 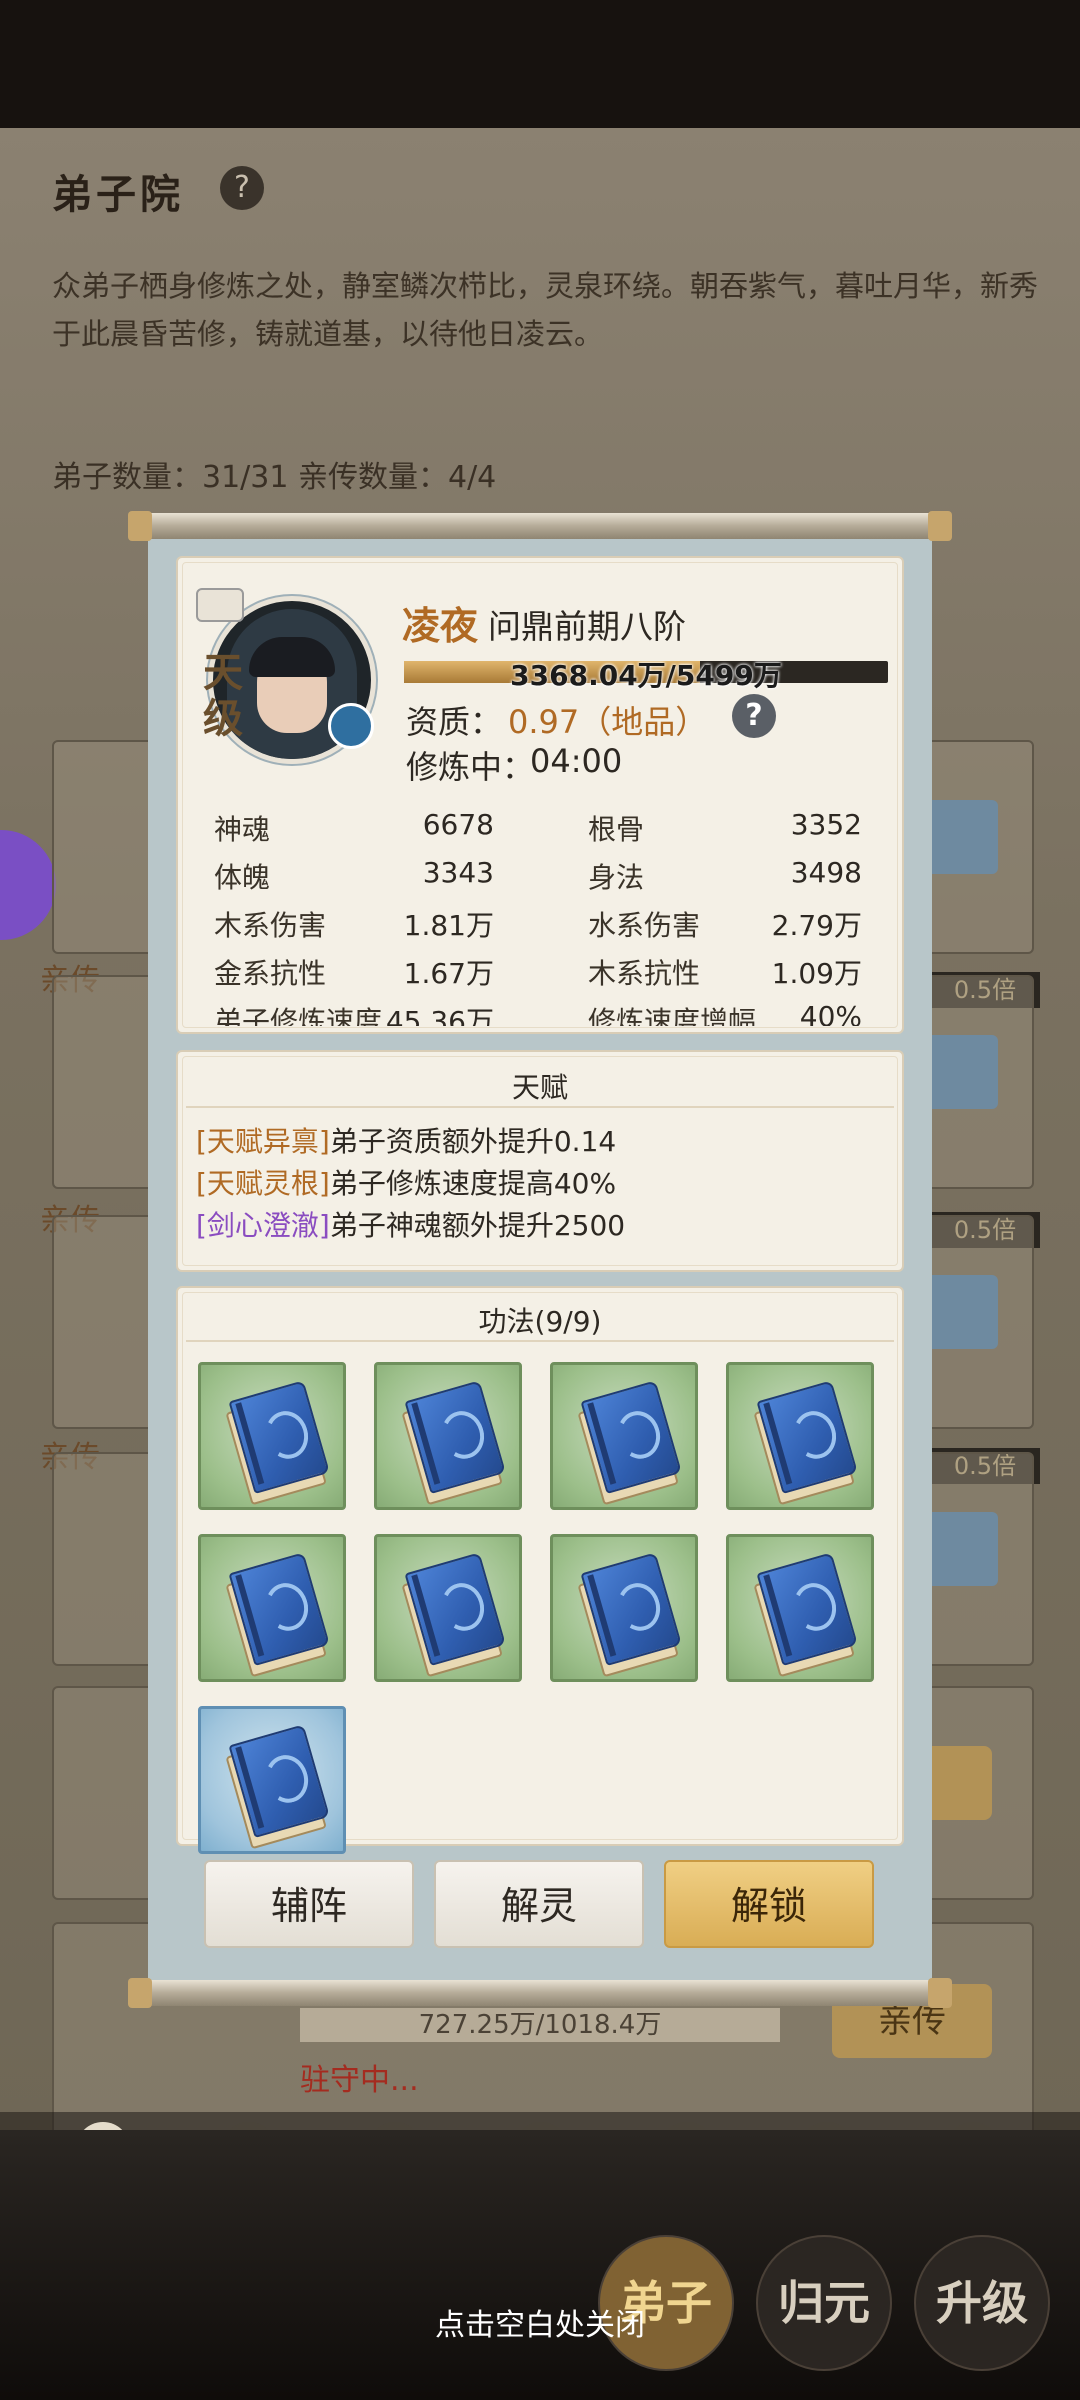 What do you see at coordinates (470, 767) in the screenshot?
I see `status-label: 修炼中：` at bounding box center [470, 767].